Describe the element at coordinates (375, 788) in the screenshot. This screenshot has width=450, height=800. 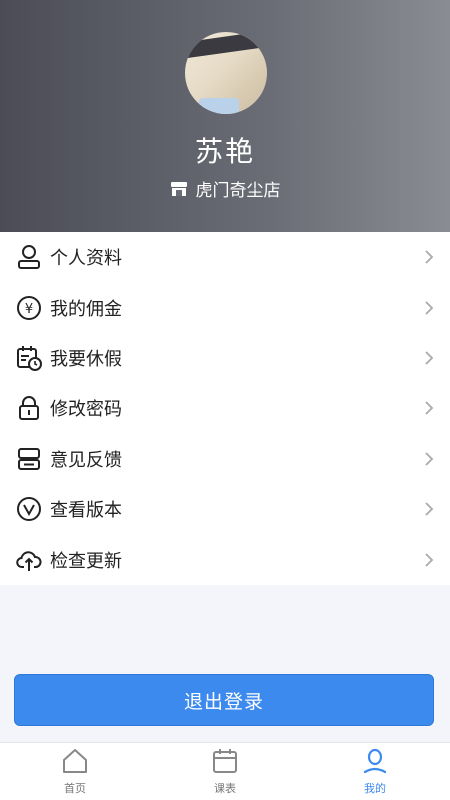
I see `tab-label: 我的` at that location.